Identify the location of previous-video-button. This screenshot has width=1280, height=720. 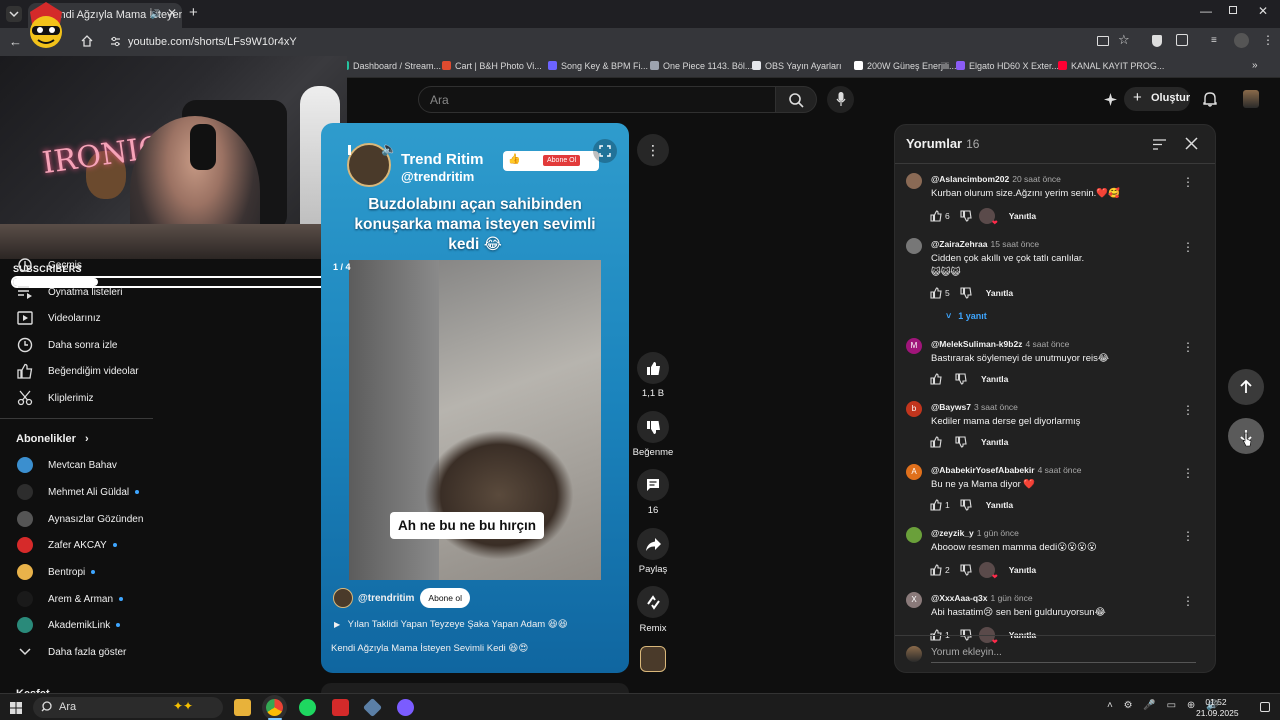
(1246, 387).